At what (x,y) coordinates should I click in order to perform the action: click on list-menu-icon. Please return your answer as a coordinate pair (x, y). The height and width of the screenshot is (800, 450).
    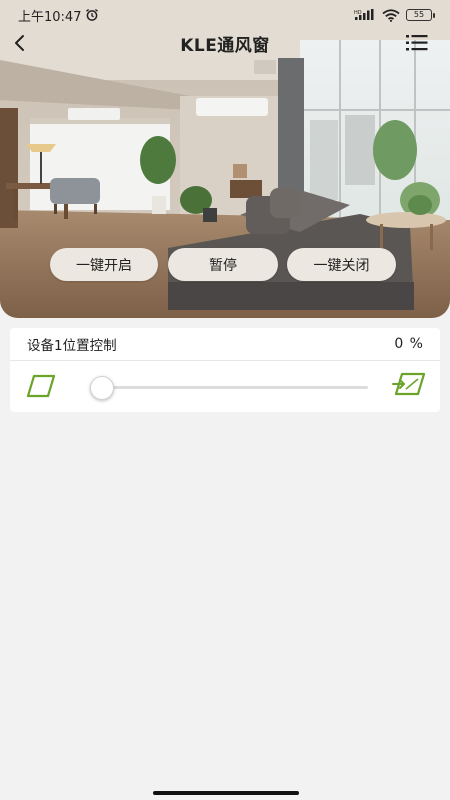
    Looking at the image, I should click on (417, 43).